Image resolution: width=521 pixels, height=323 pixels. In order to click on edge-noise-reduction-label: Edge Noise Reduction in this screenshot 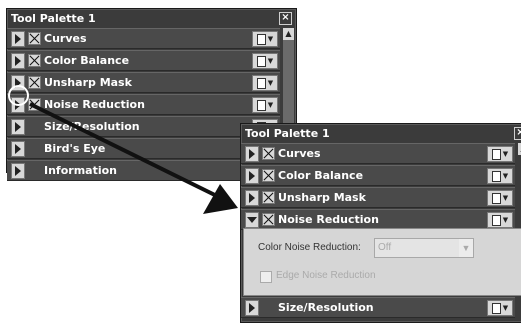, I will do `click(326, 275)`.